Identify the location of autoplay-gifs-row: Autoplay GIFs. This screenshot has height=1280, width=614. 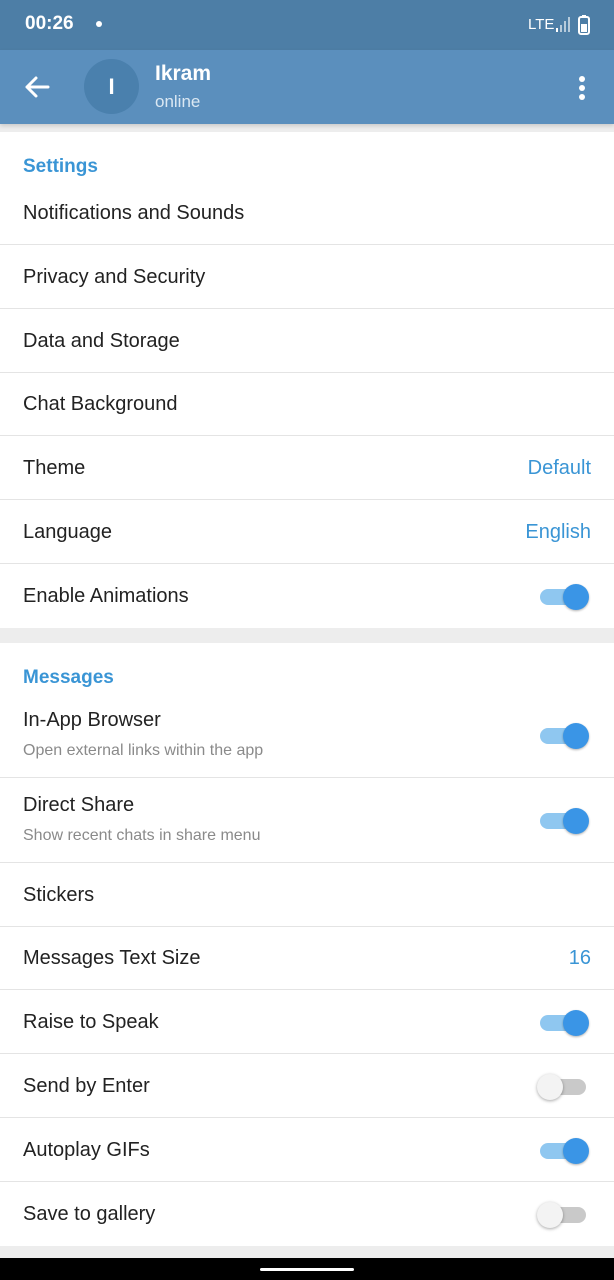
(307, 1150).